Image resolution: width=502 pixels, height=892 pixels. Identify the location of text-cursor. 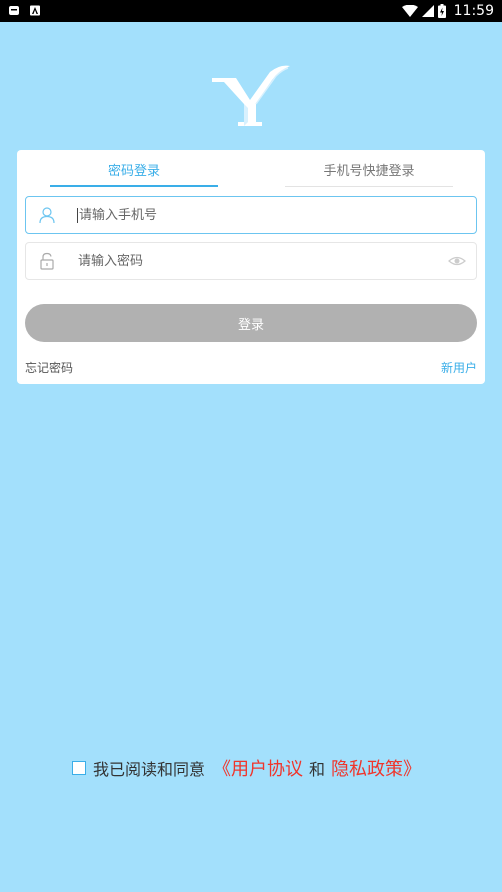
(77, 215).